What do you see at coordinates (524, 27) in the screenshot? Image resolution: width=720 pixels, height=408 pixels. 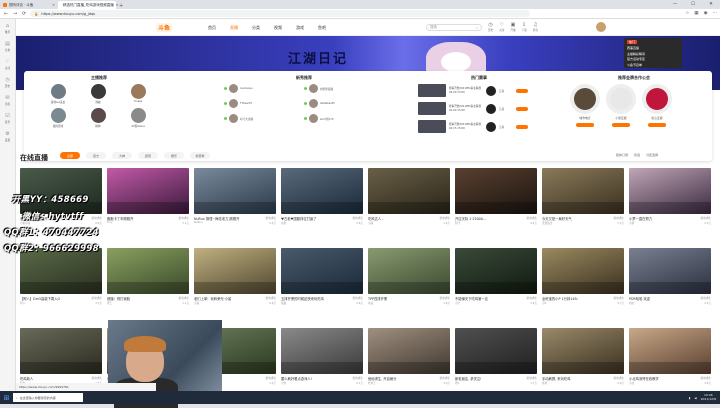 I see `download-button: ⇩ 下载` at bounding box center [524, 27].